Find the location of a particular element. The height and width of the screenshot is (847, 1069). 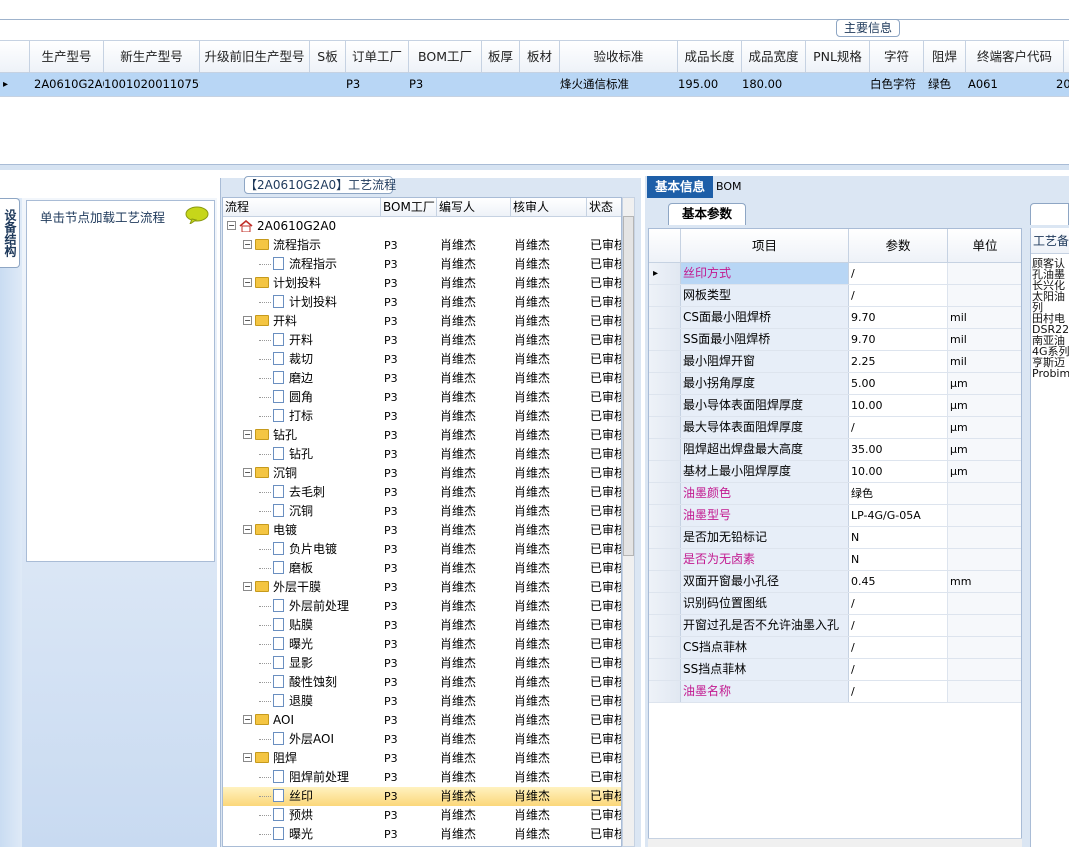

tree-node: − 计划投料 is located at coordinates (312, 283).